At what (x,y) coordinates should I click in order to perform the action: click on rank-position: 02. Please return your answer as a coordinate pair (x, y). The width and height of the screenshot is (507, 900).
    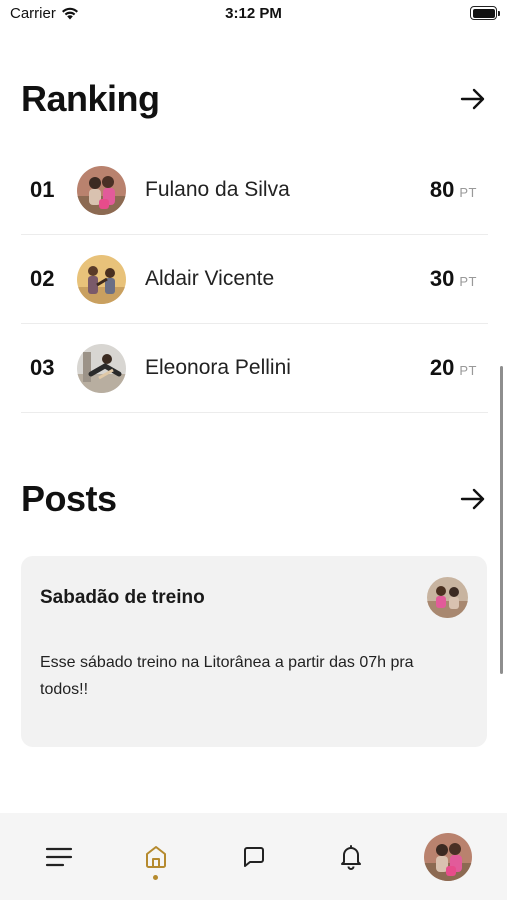
    Looking at the image, I should click on (42, 278).